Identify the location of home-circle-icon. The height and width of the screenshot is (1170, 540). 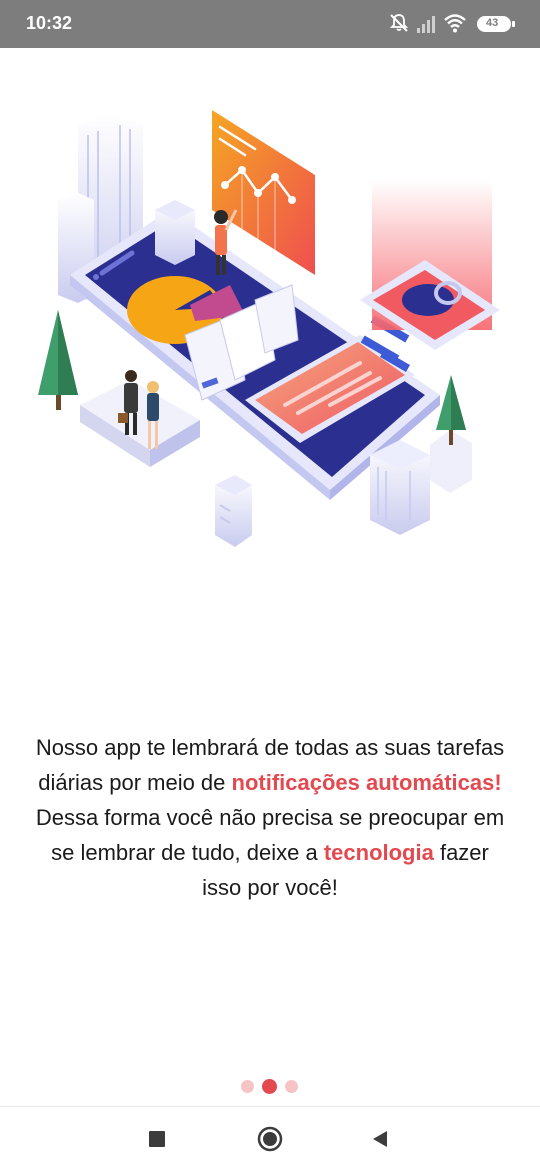
(270, 1139).